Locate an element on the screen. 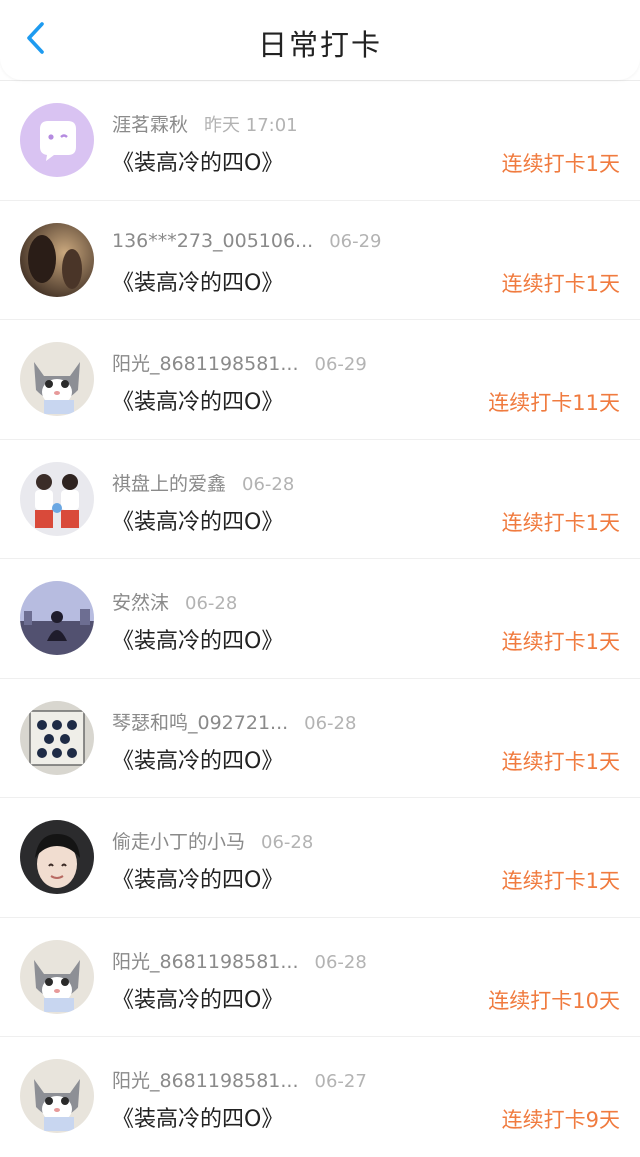 The image size is (640, 1157). list-item: 琴瑟和鸣_092721... 06-28 《装高冷的四O》 连续打卡1天 is located at coordinates (320, 738).